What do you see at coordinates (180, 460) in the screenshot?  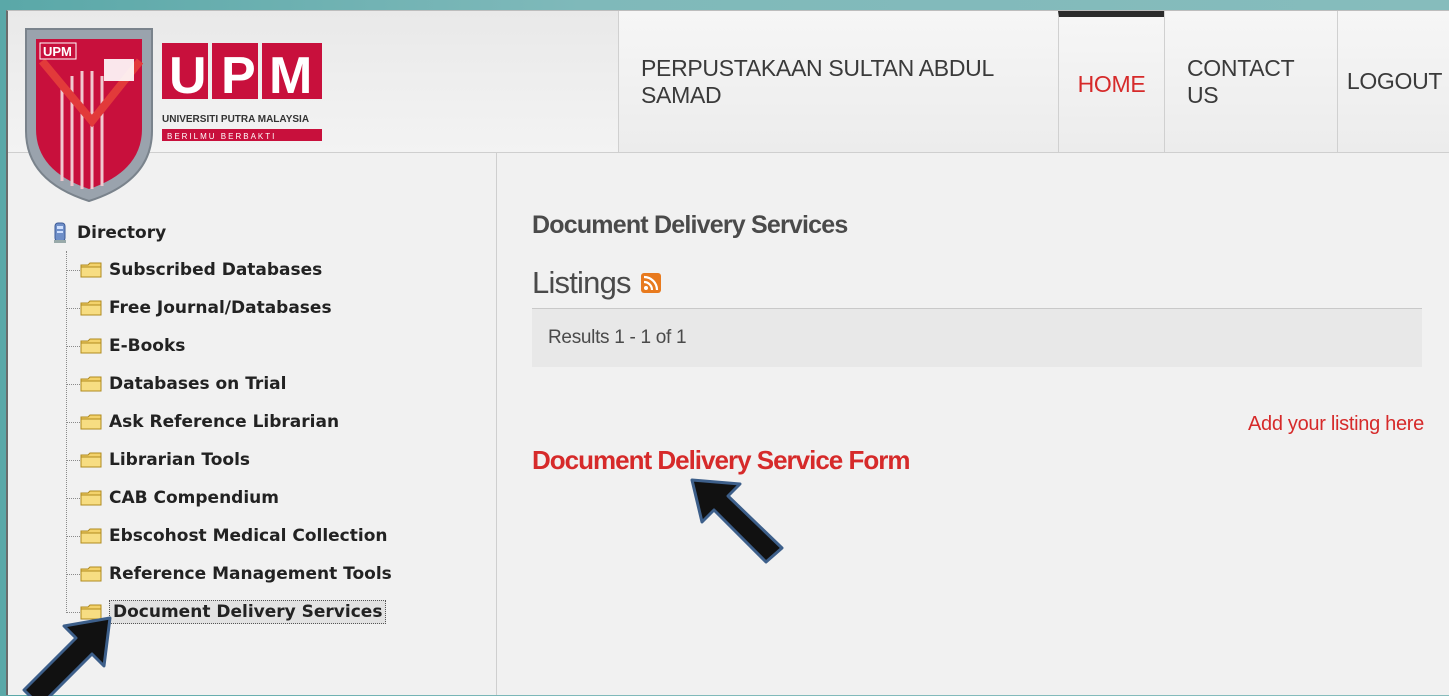 I see `sidebar-item-label: Librarian Tools` at bounding box center [180, 460].